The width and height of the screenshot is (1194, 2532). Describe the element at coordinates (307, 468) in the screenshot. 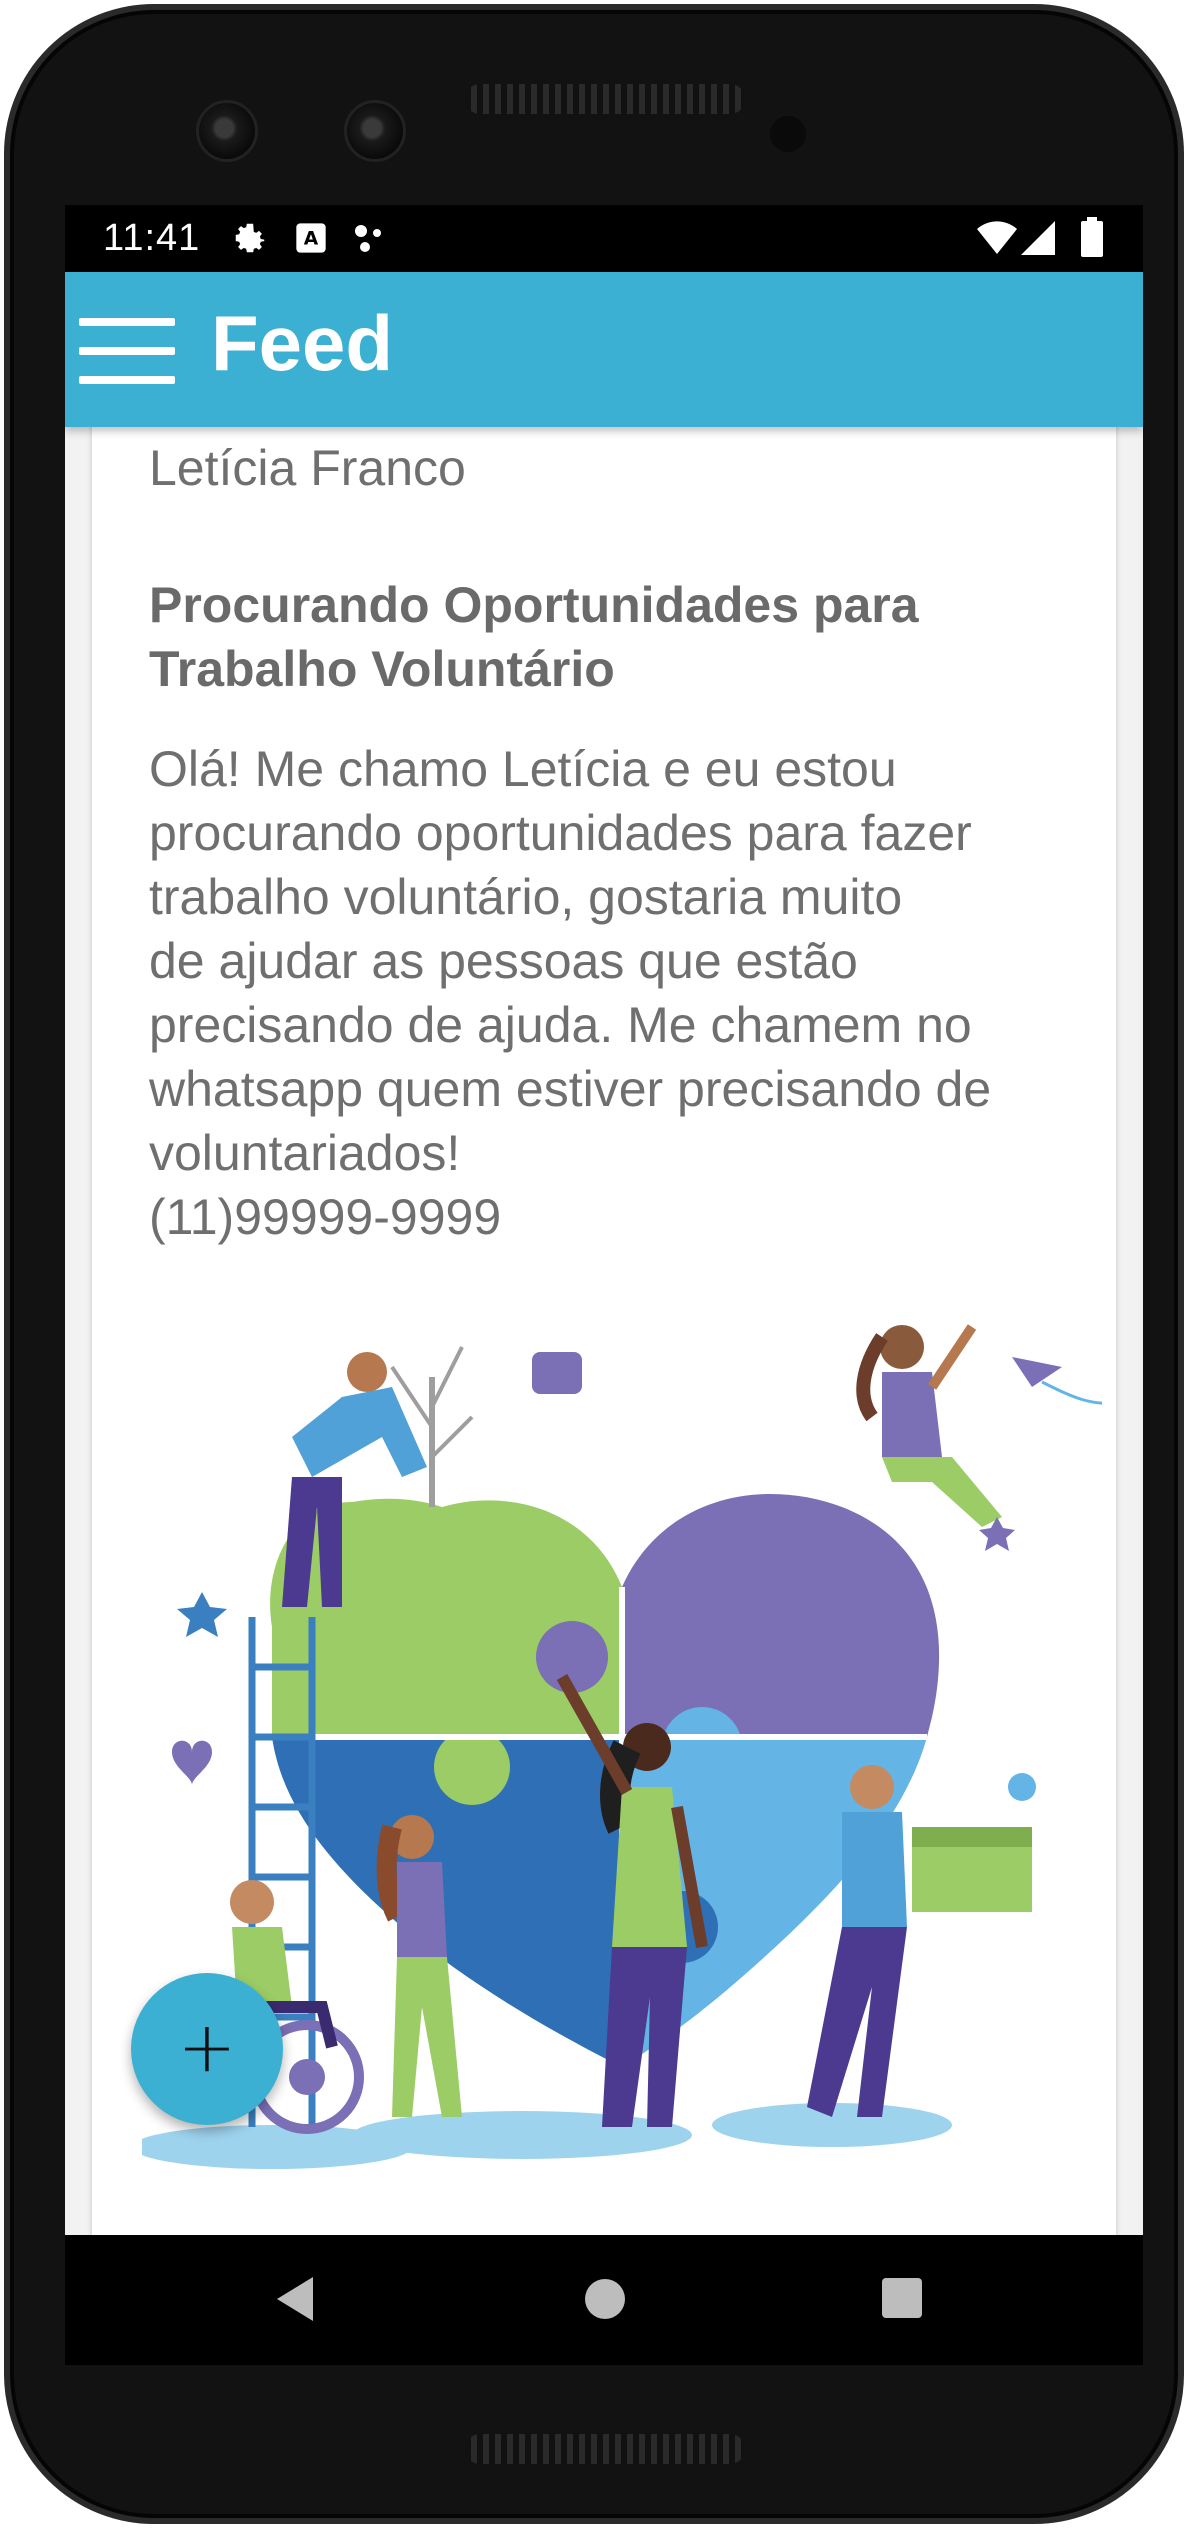

I see `post-author: Letícia Franco` at that location.